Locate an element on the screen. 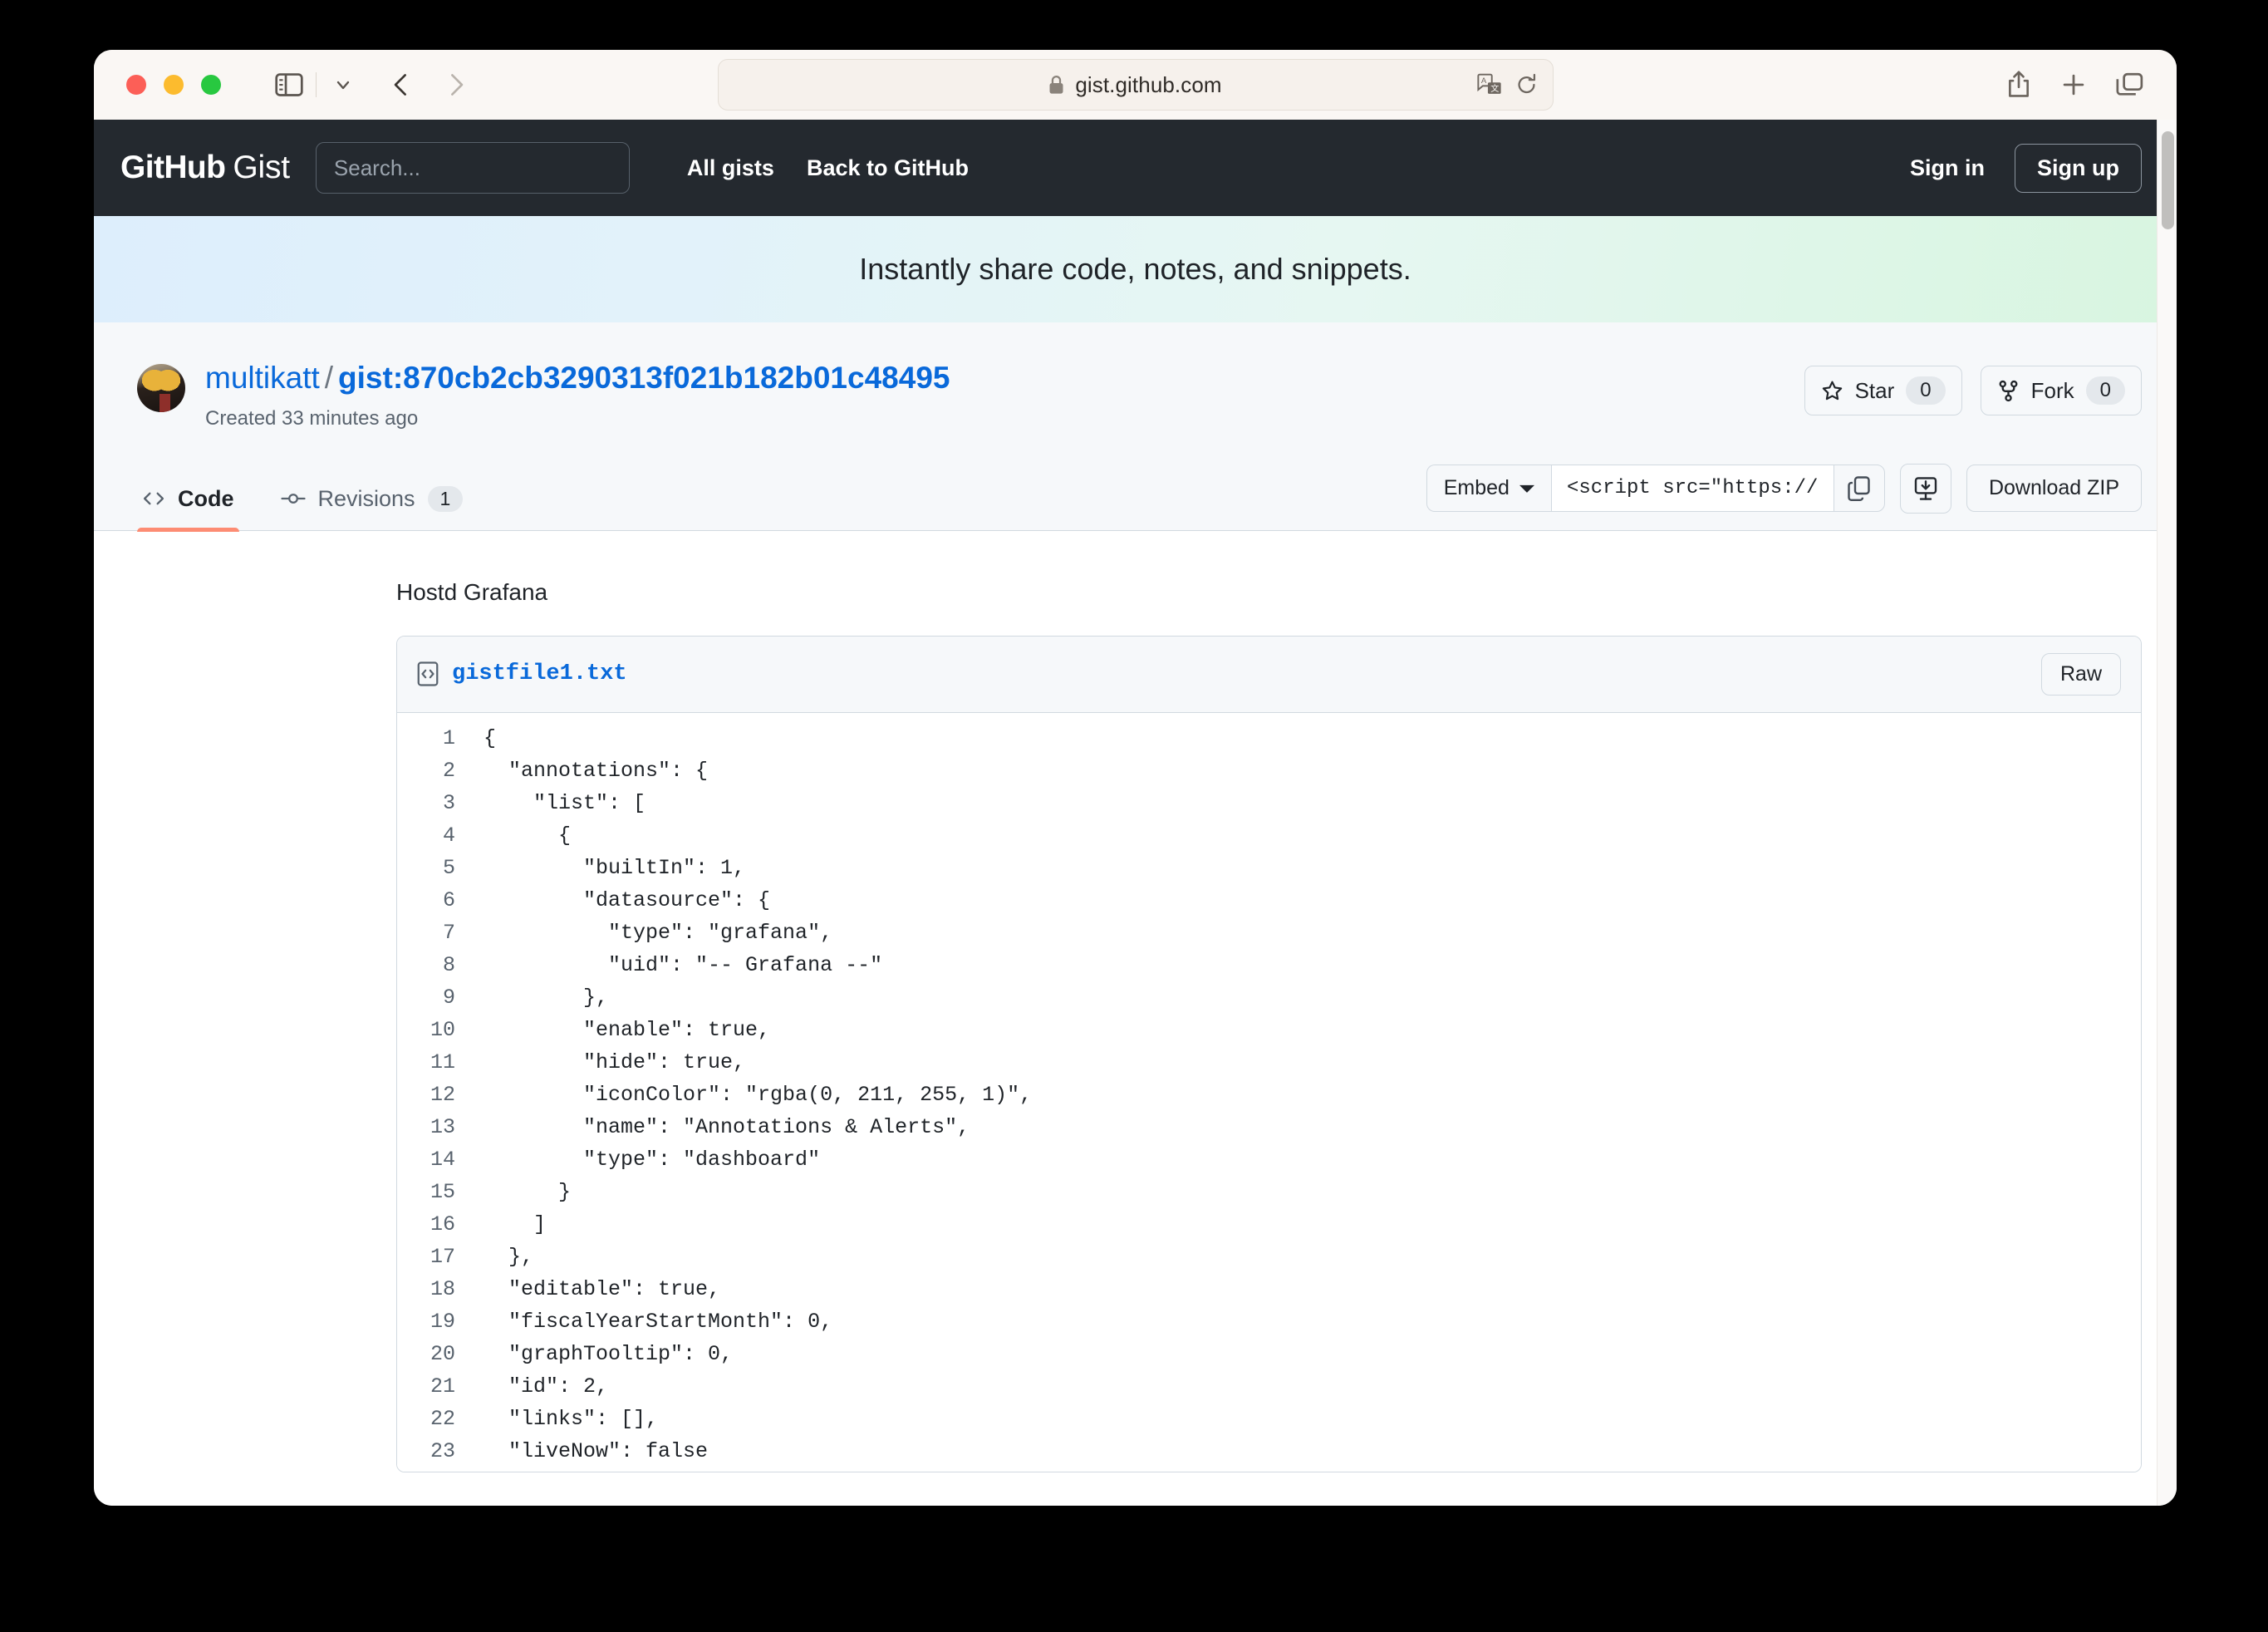 This screenshot has width=2268, height=1632. line-number: 3 is located at coordinates (437, 807).